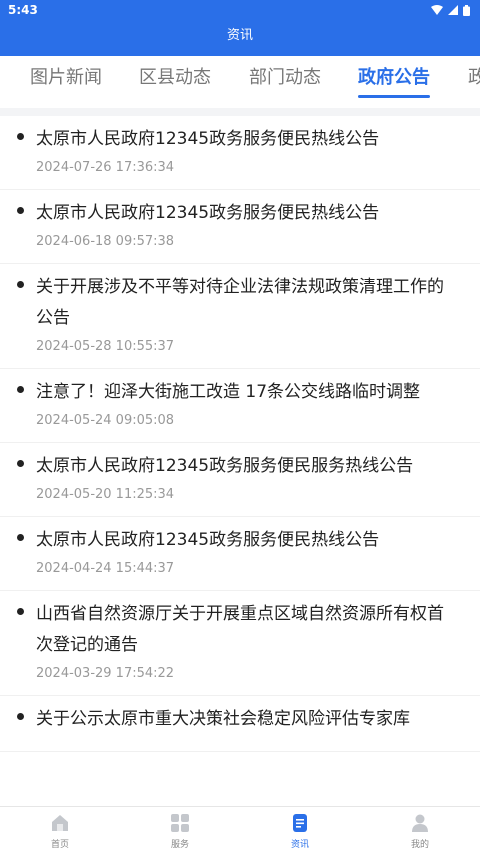 This screenshot has width=480, height=855. I want to click on nav-news-label: 资讯, so click(299, 844).